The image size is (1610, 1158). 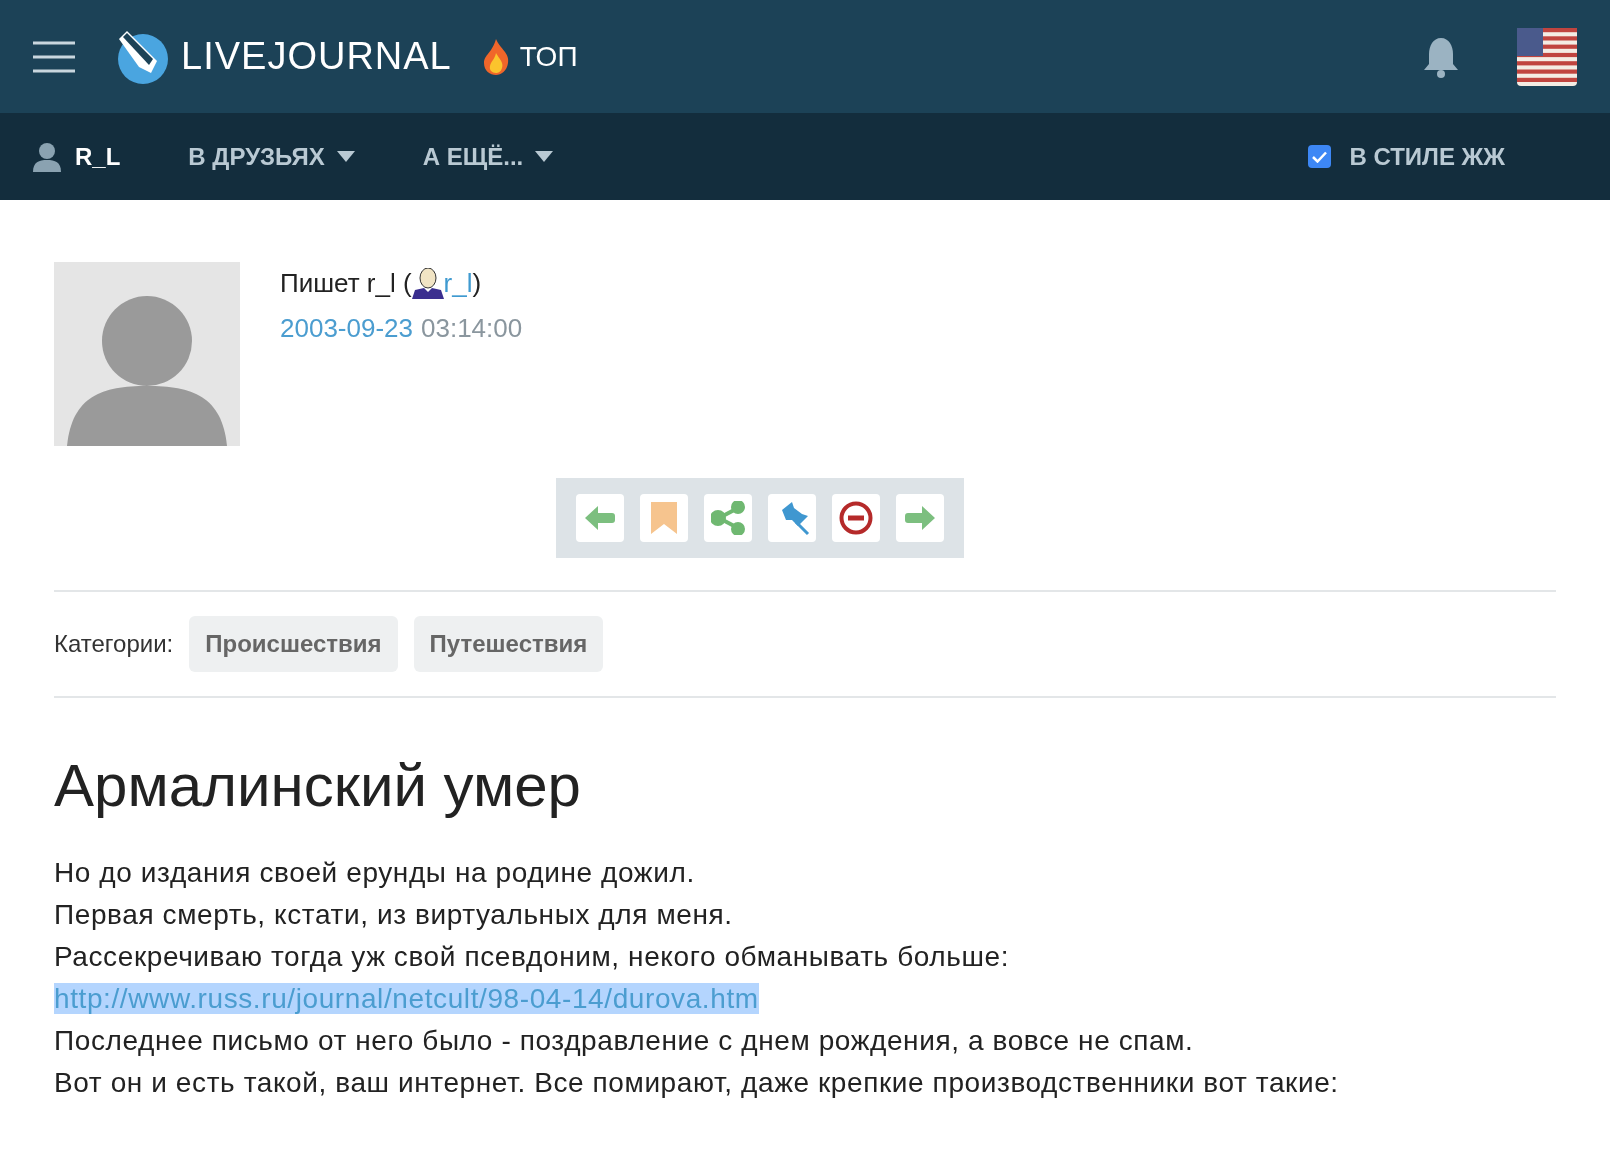 I want to click on flag-icon, so click(x=1547, y=56).